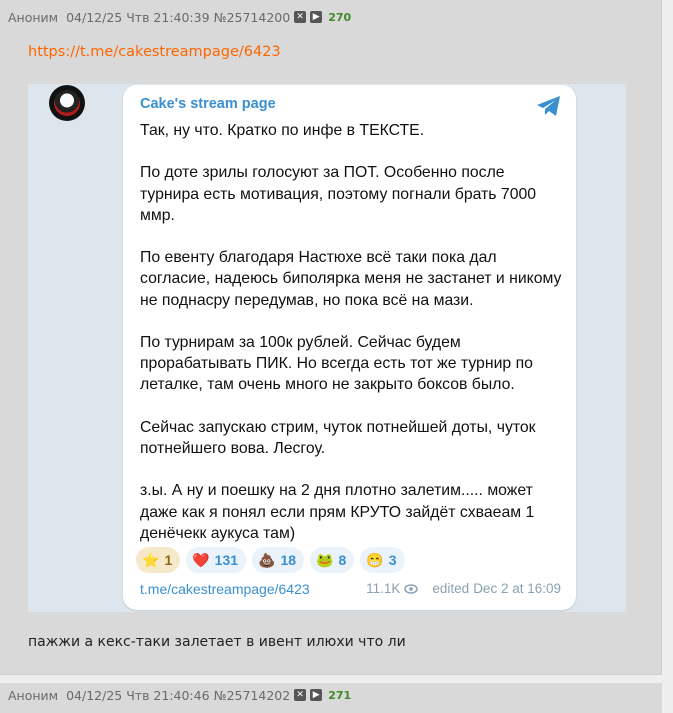  What do you see at coordinates (168, 560) in the screenshot?
I see `reaction-count: 1` at bounding box center [168, 560].